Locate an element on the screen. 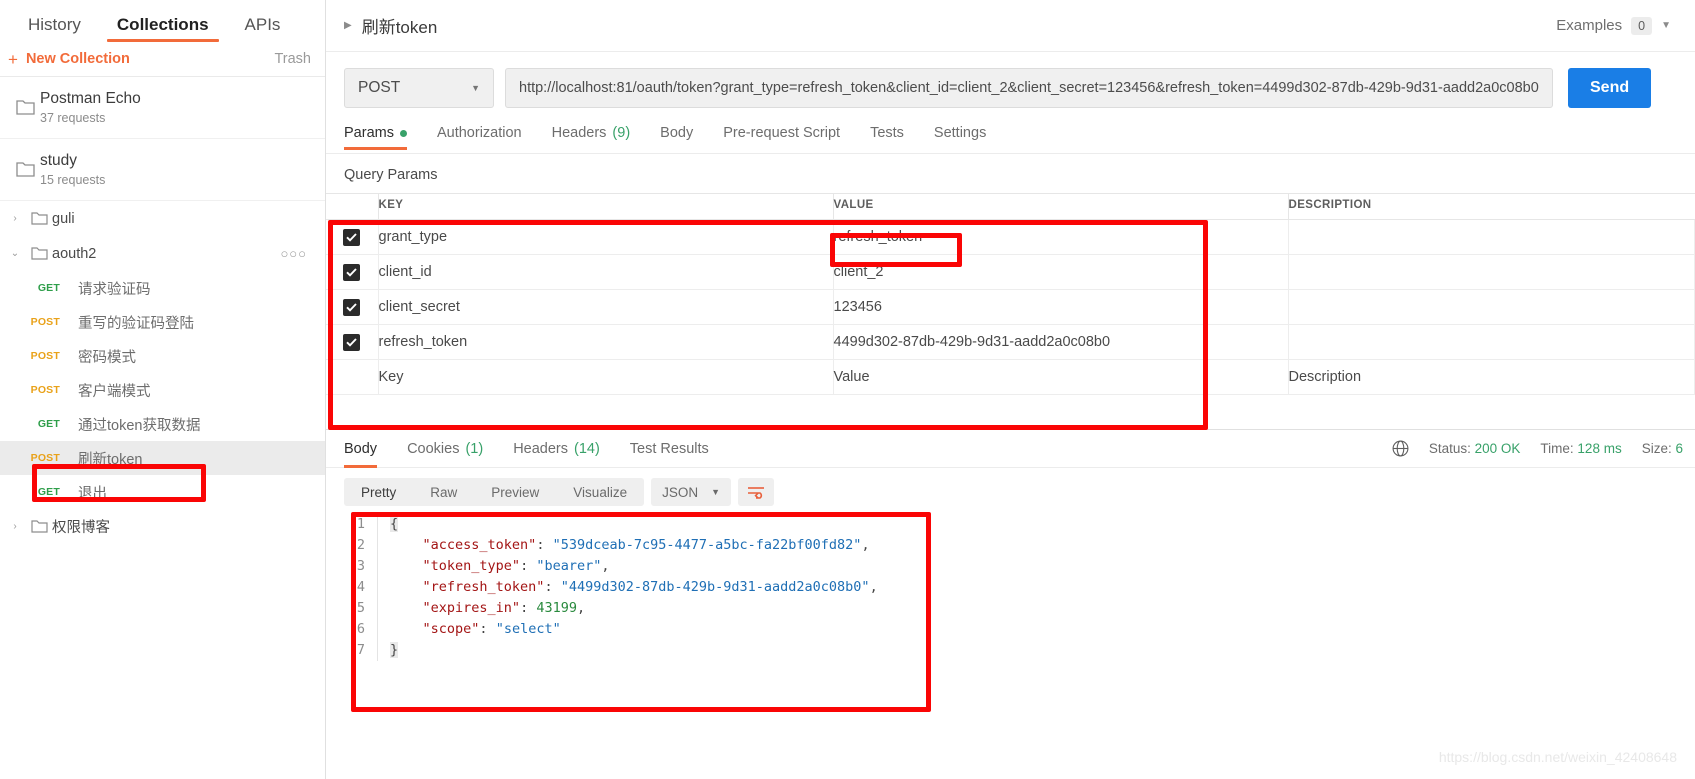  line-number: 2 is located at coordinates (360, 545).